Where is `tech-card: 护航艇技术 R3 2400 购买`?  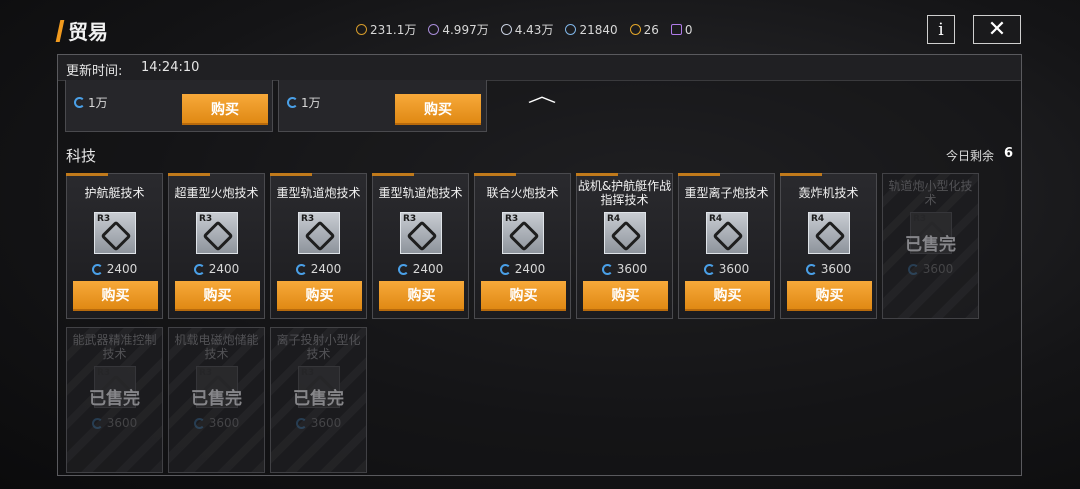 tech-card: 护航艇技术 R3 2400 购买 is located at coordinates (114, 246).